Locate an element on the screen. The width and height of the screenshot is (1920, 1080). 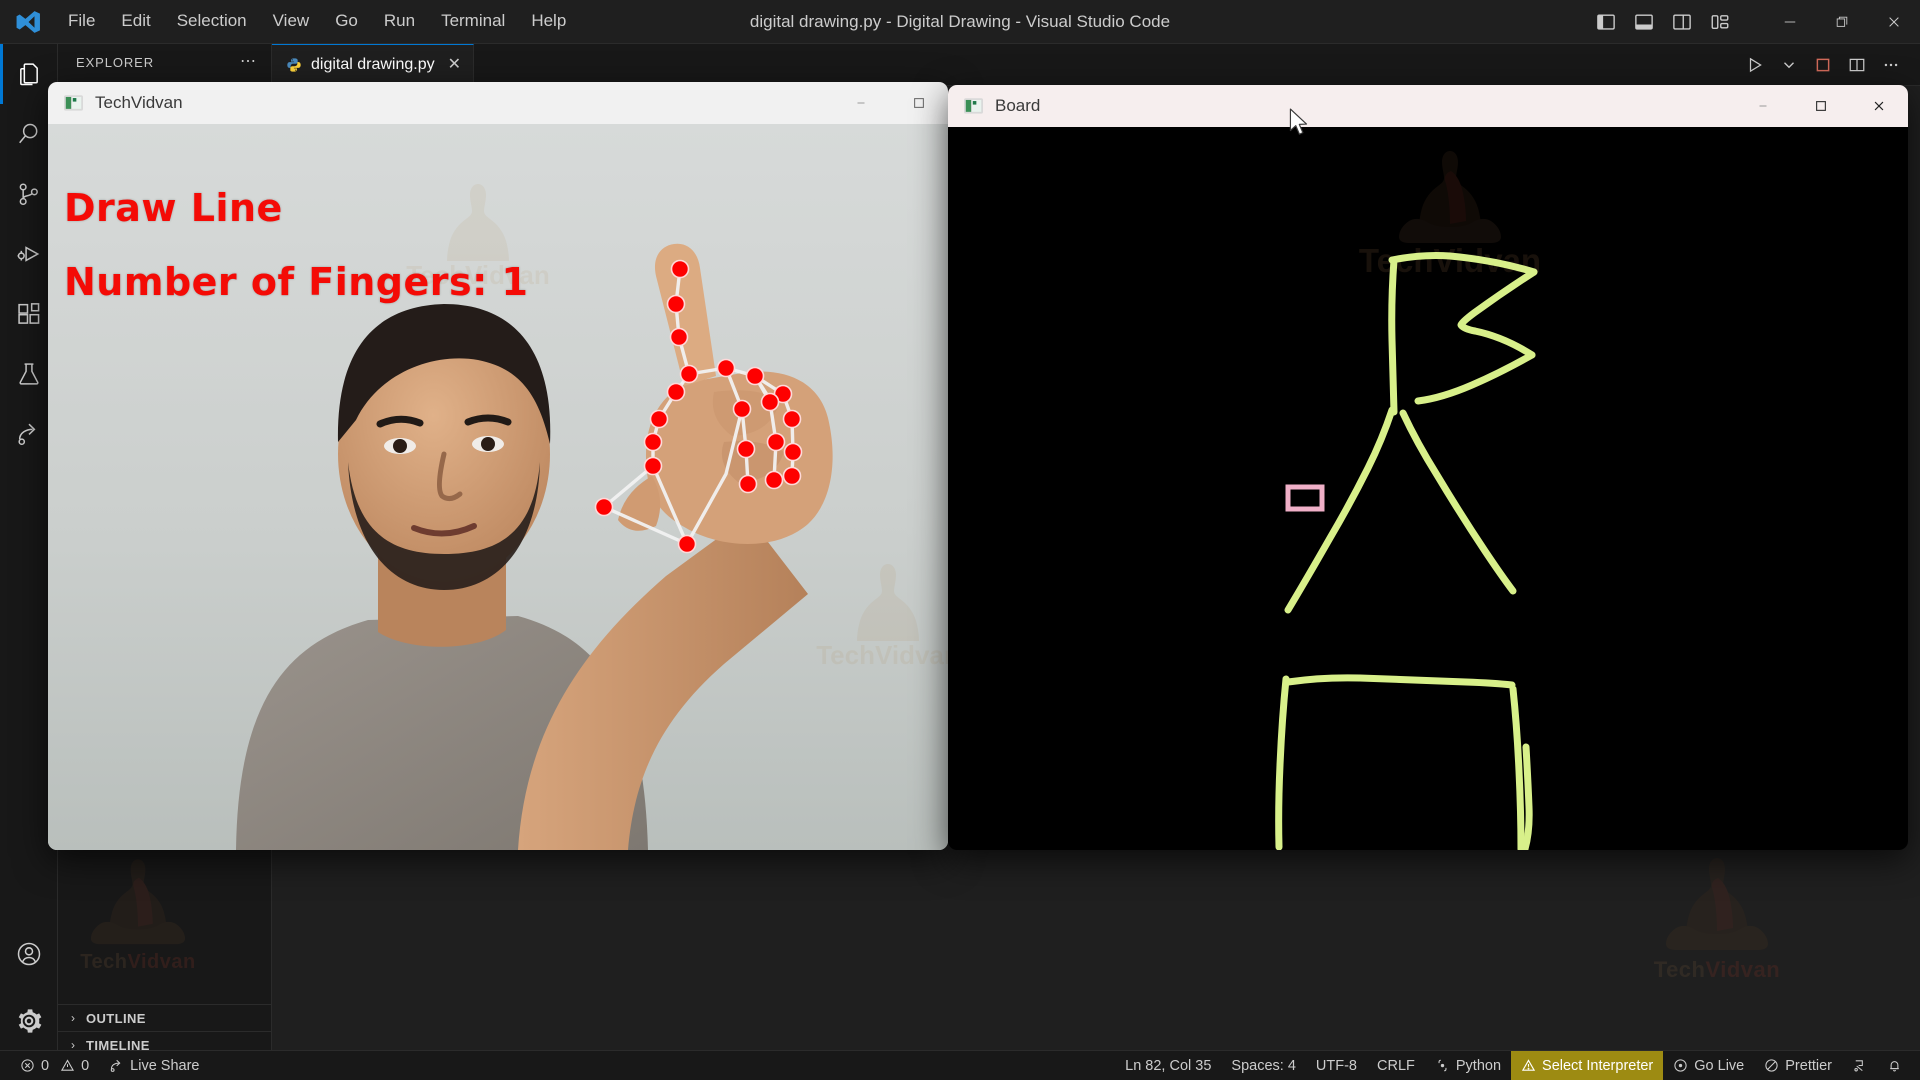
warning-icon is located at coordinates (68, 1065).